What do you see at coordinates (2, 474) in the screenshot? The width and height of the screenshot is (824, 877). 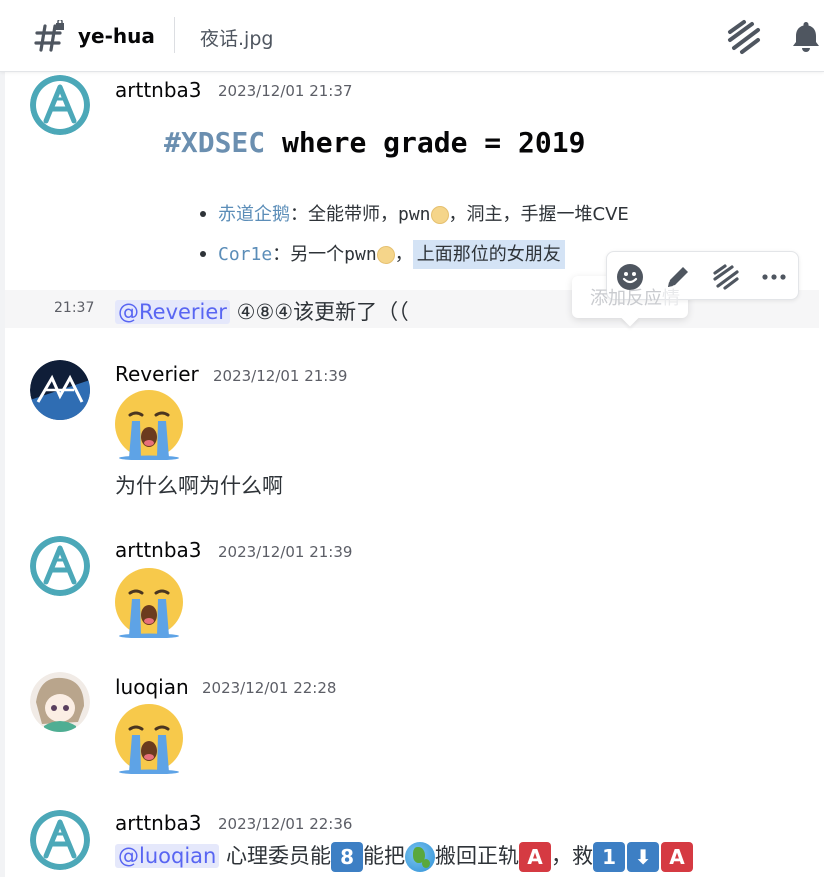 I see `left-rail` at bounding box center [2, 474].